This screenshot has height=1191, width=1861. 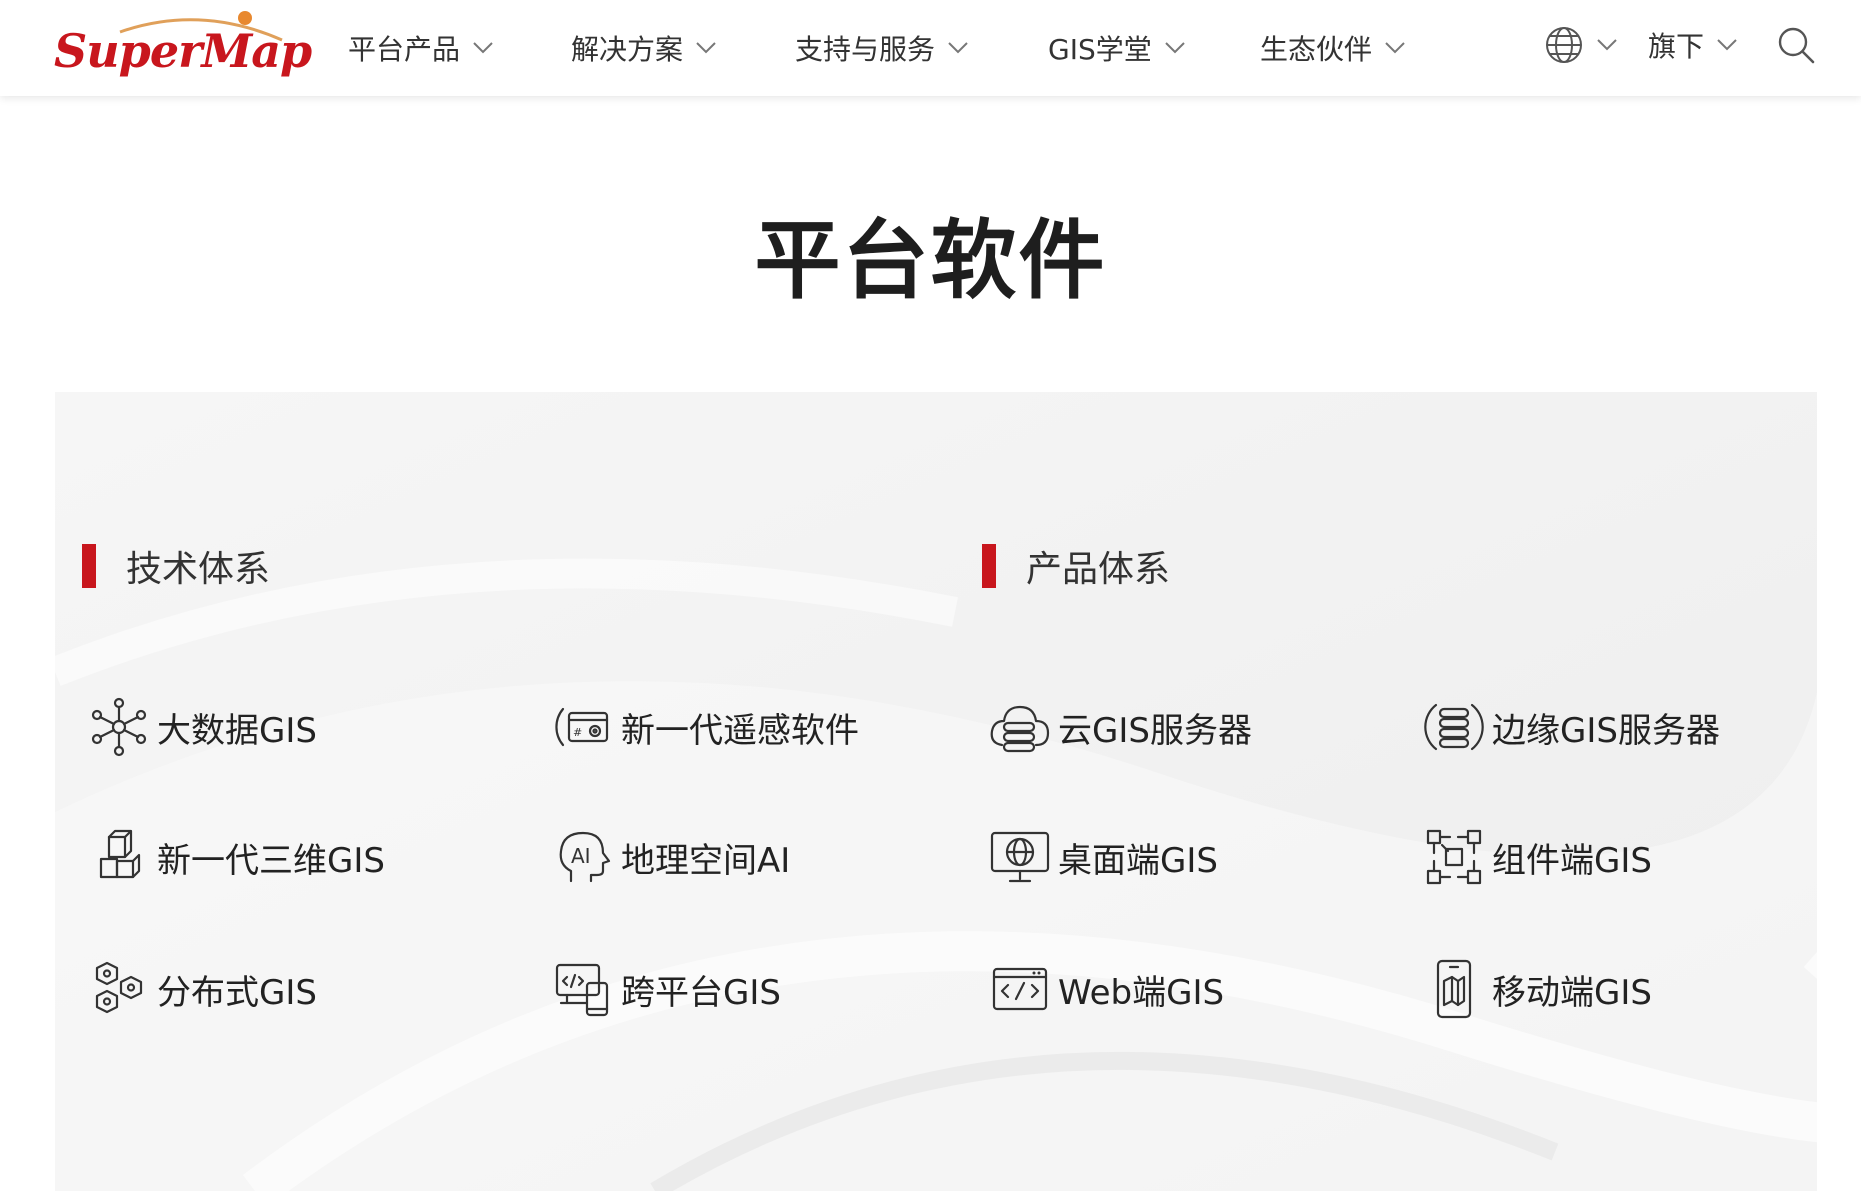 I want to click on link-3d-gis: 新一代三维GIS, so click(x=236, y=857).